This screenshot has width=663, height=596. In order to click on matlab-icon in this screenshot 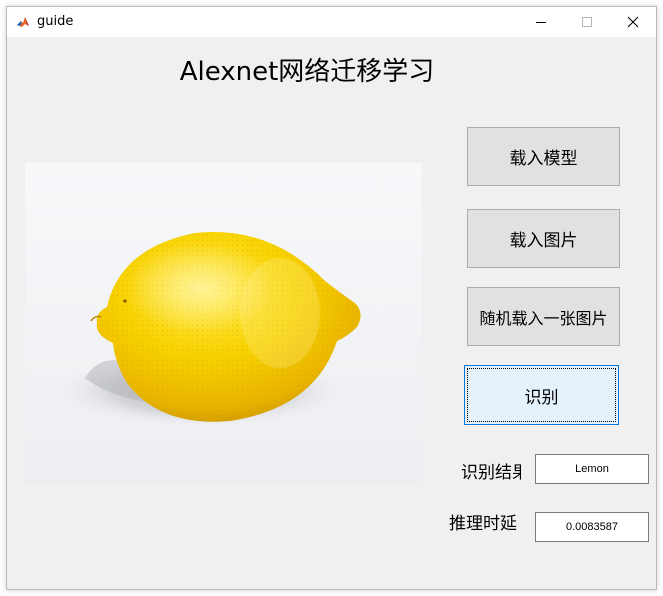, I will do `click(23, 22)`.